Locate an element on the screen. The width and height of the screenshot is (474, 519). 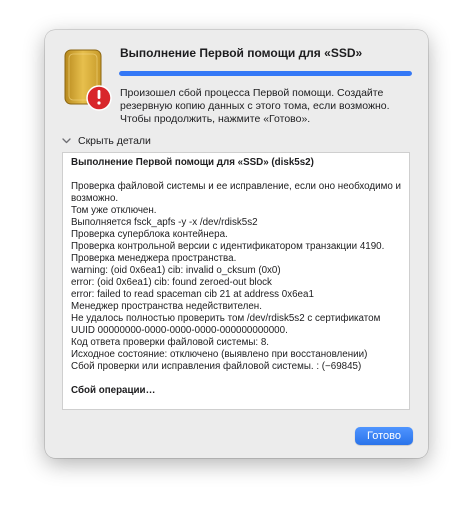
log-line: Менеджер пространства недействителен. is located at coordinates (166, 306).